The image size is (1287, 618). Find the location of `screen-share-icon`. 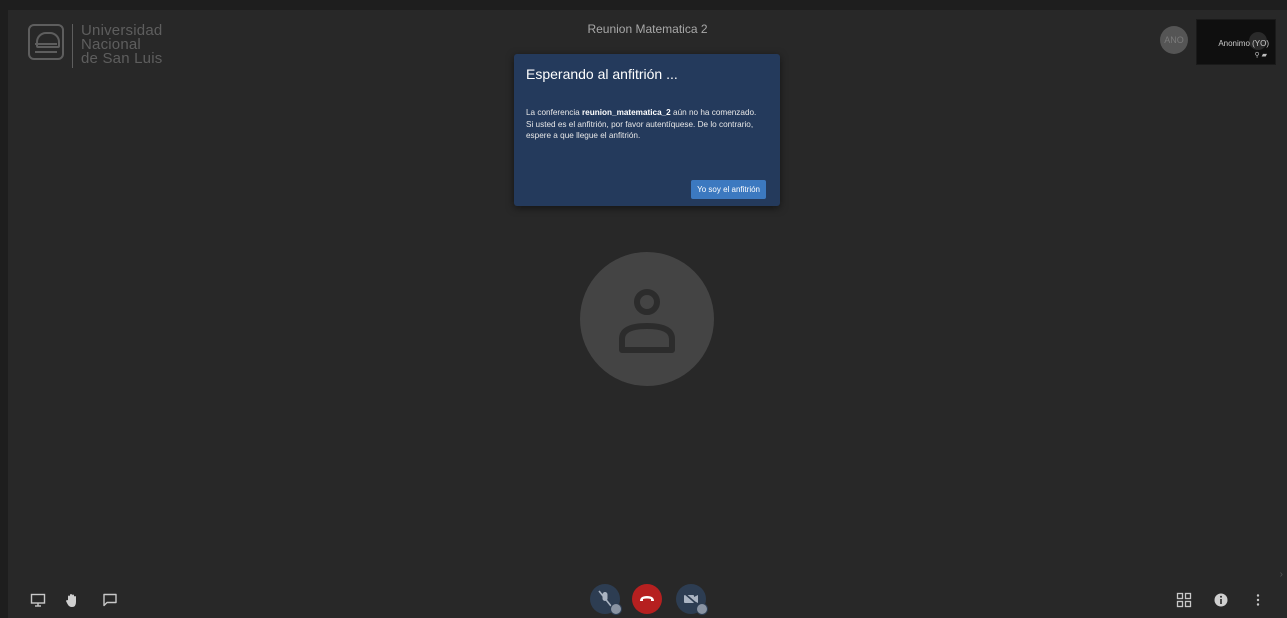

screen-share-icon is located at coordinates (38, 600).